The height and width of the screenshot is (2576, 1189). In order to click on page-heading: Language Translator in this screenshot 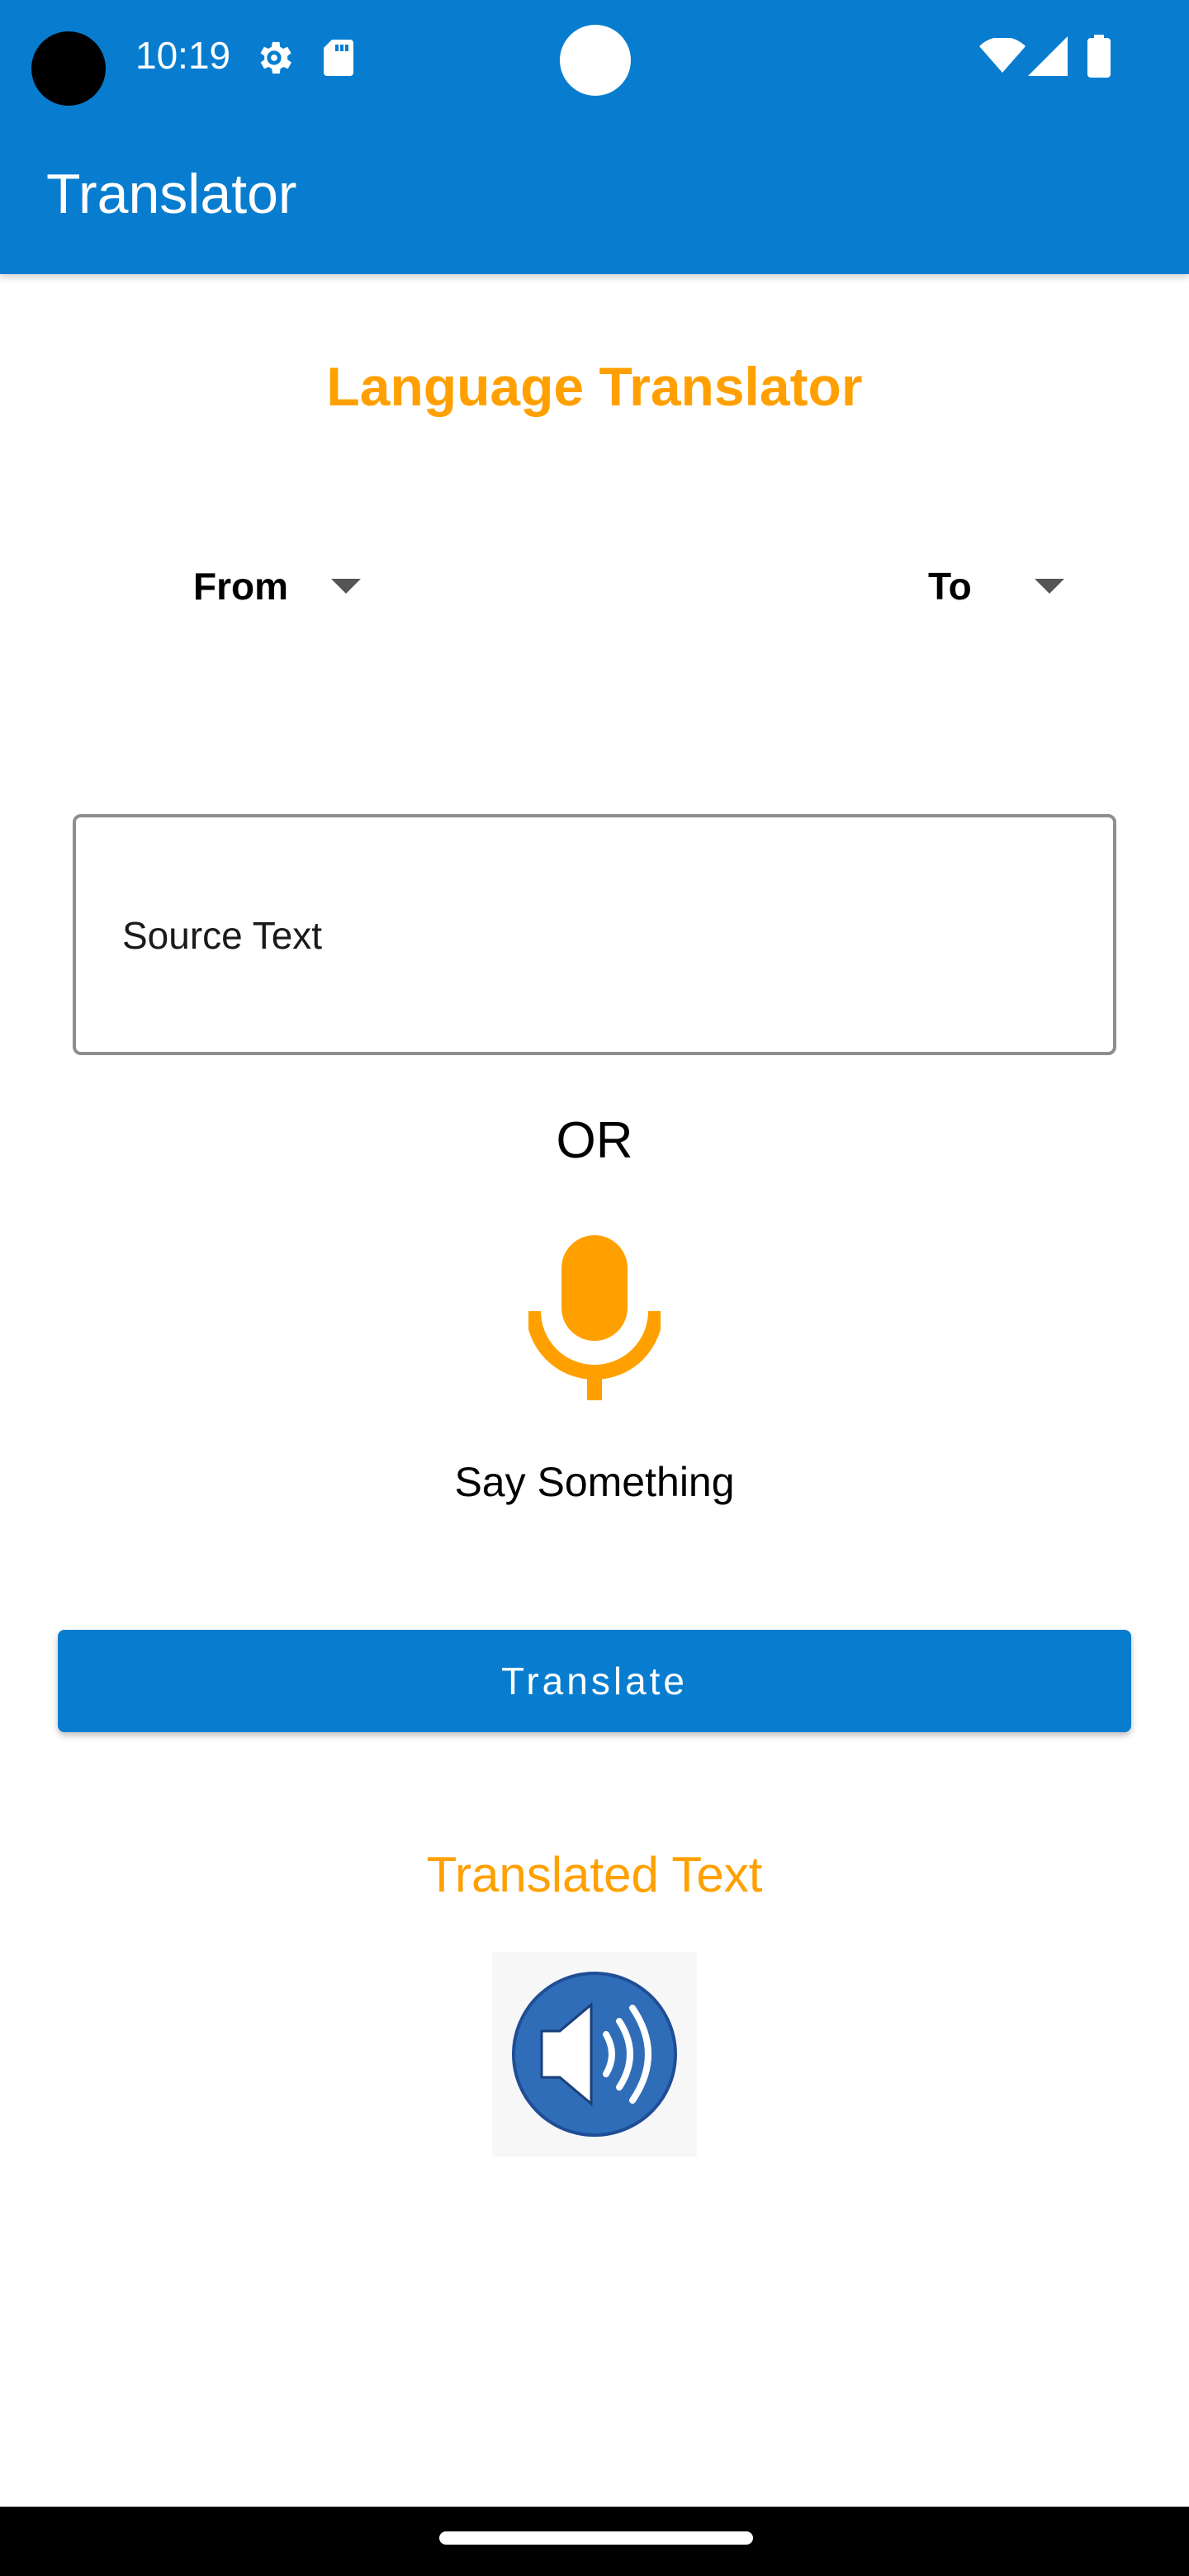, I will do `click(594, 386)`.